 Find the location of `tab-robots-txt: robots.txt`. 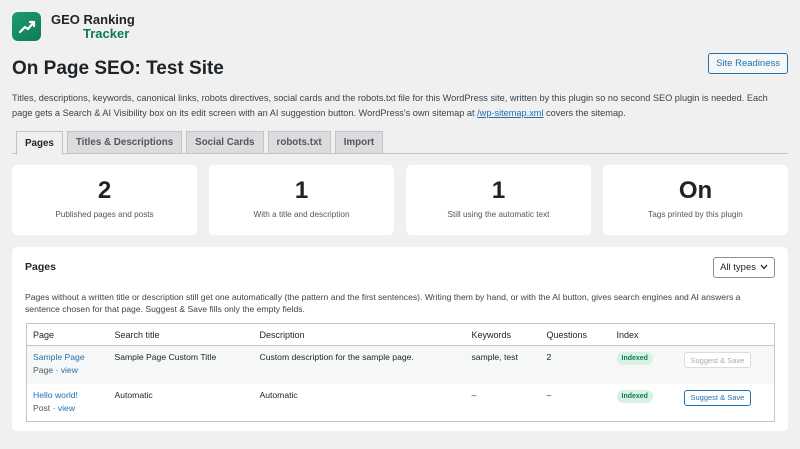

tab-robots-txt: robots.txt is located at coordinates (299, 142).